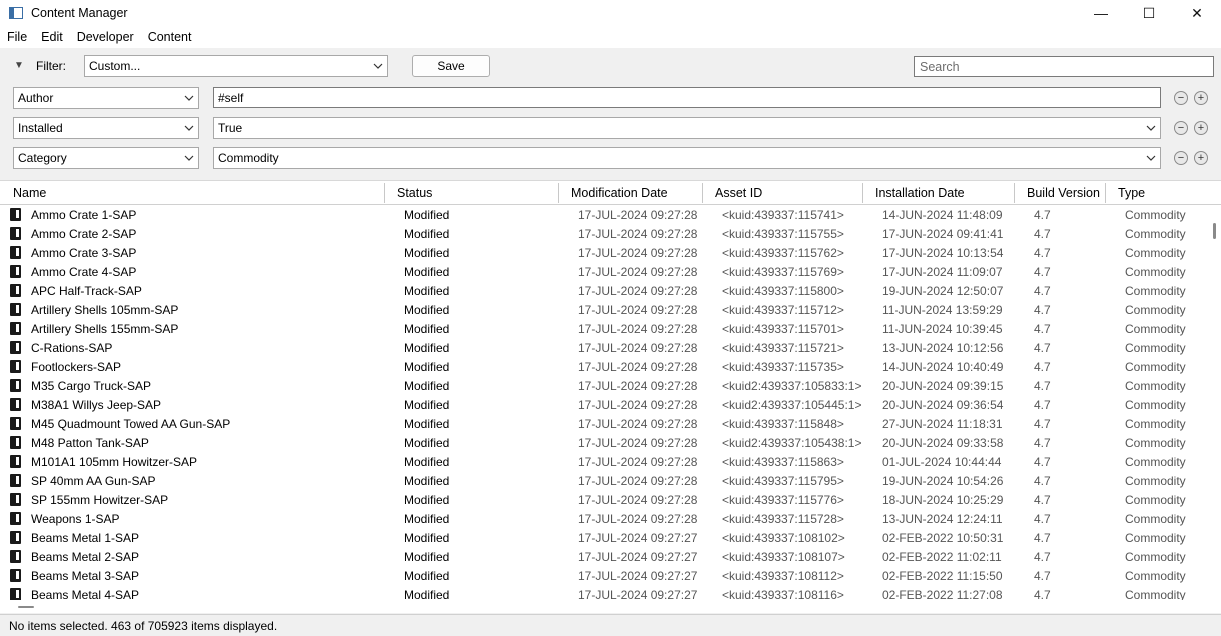  What do you see at coordinates (783, 537) in the screenshot?
I see `cell-asset-id: <kuid:439337:108102>` at bounding box center [783, 537].